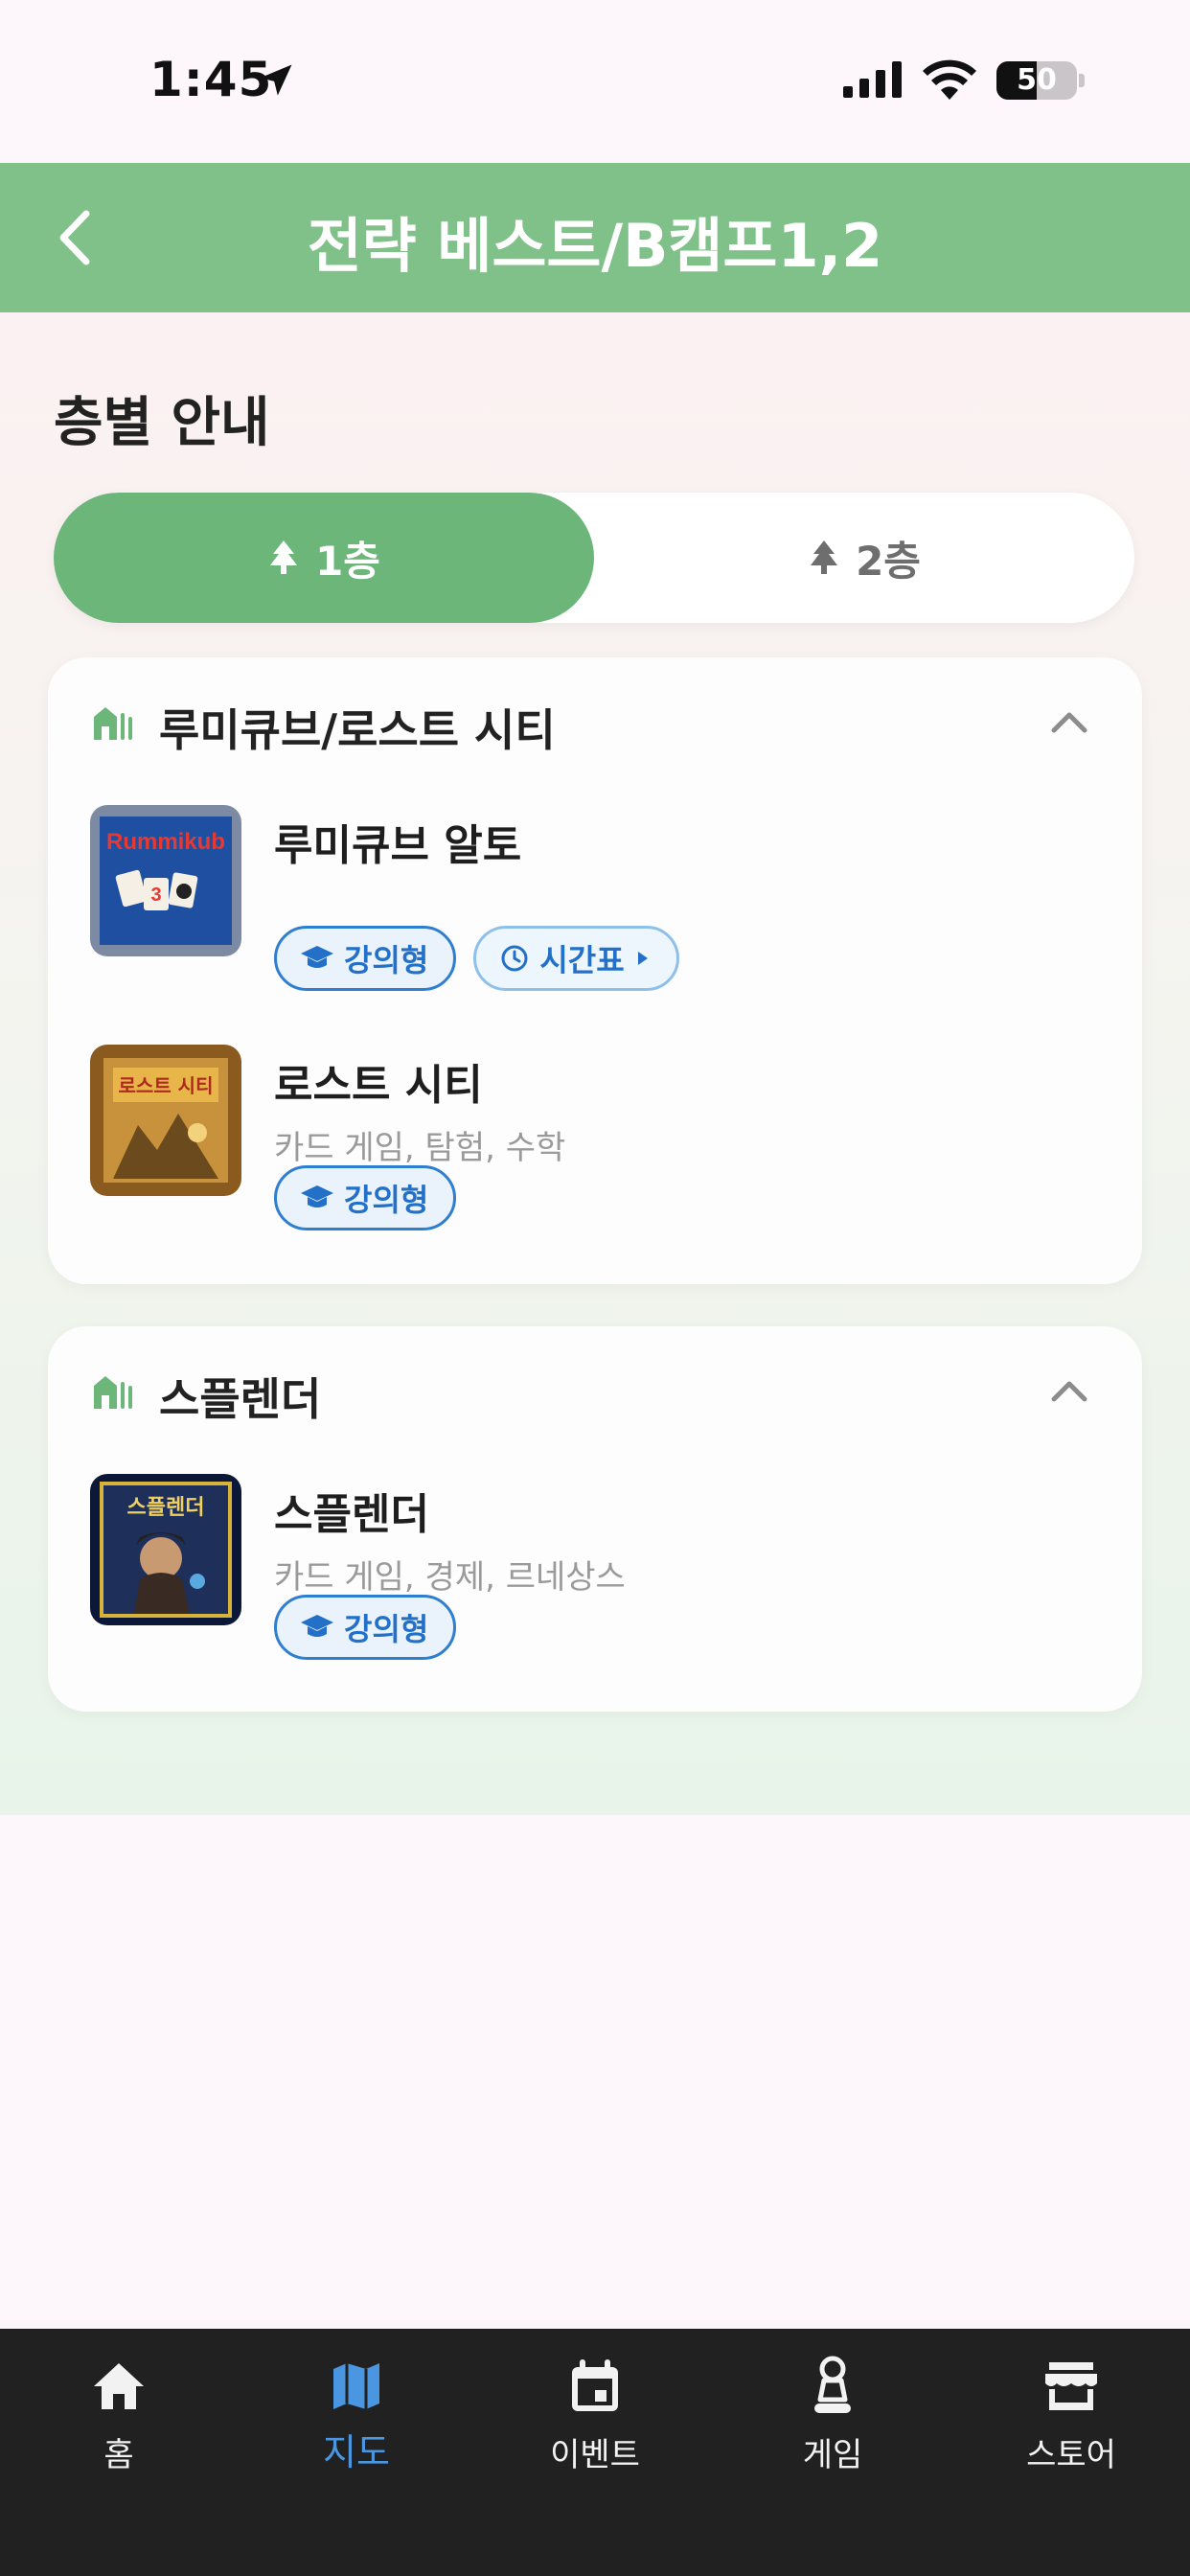  What do you see at coordinates (166, 880) in the screenshot?
I see `game-thumbnail: Rummikub 3` at bounding box center [166, 880].